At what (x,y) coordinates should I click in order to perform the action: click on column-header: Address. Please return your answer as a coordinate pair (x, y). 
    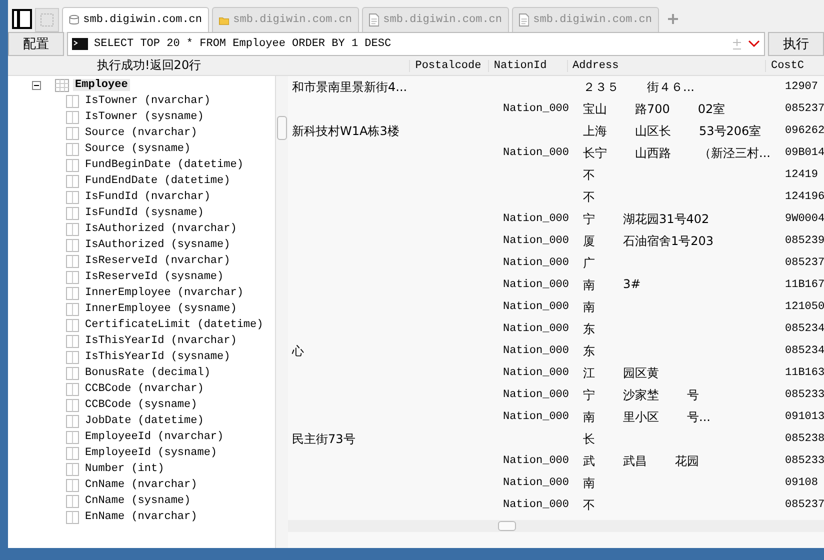
    Looking at the image, I should click on (665, 66).